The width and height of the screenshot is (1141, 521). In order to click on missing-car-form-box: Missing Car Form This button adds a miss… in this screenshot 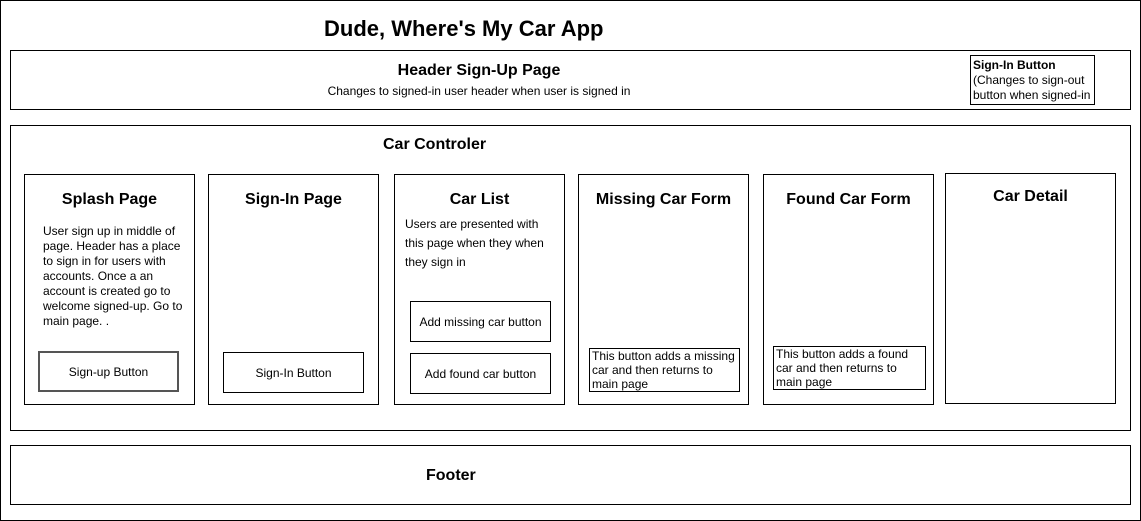, I will do `click(663, 289)`.